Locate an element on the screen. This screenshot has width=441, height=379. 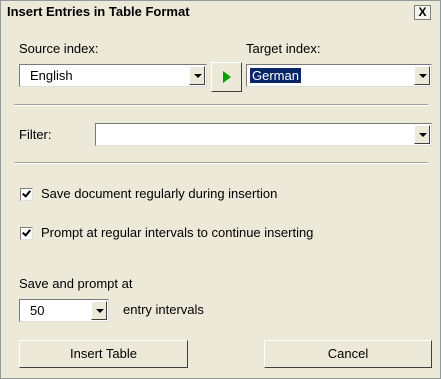
close-button: X is located at coordinates (422, 12).